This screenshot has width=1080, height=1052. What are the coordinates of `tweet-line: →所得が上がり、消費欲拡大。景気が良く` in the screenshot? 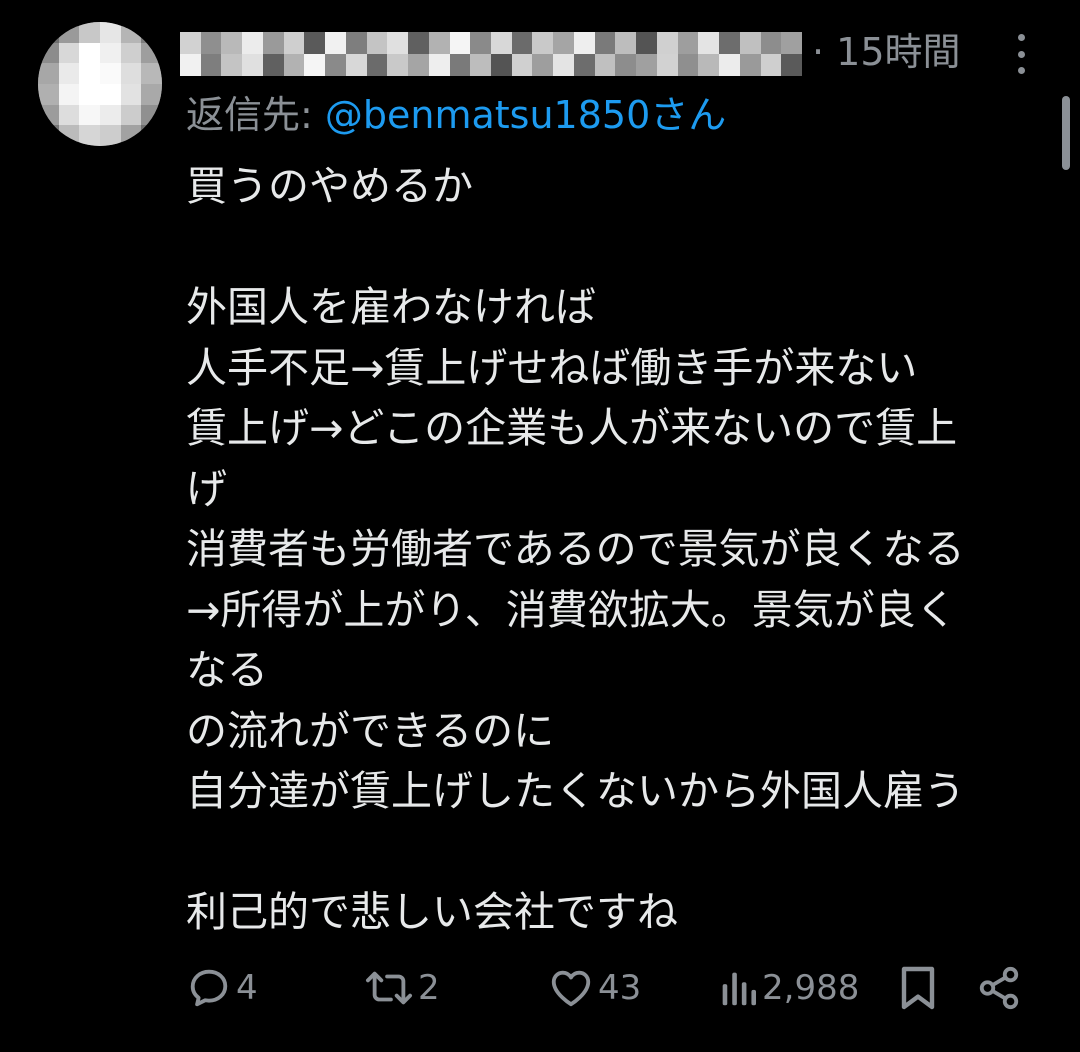 It's located at (571, 609).